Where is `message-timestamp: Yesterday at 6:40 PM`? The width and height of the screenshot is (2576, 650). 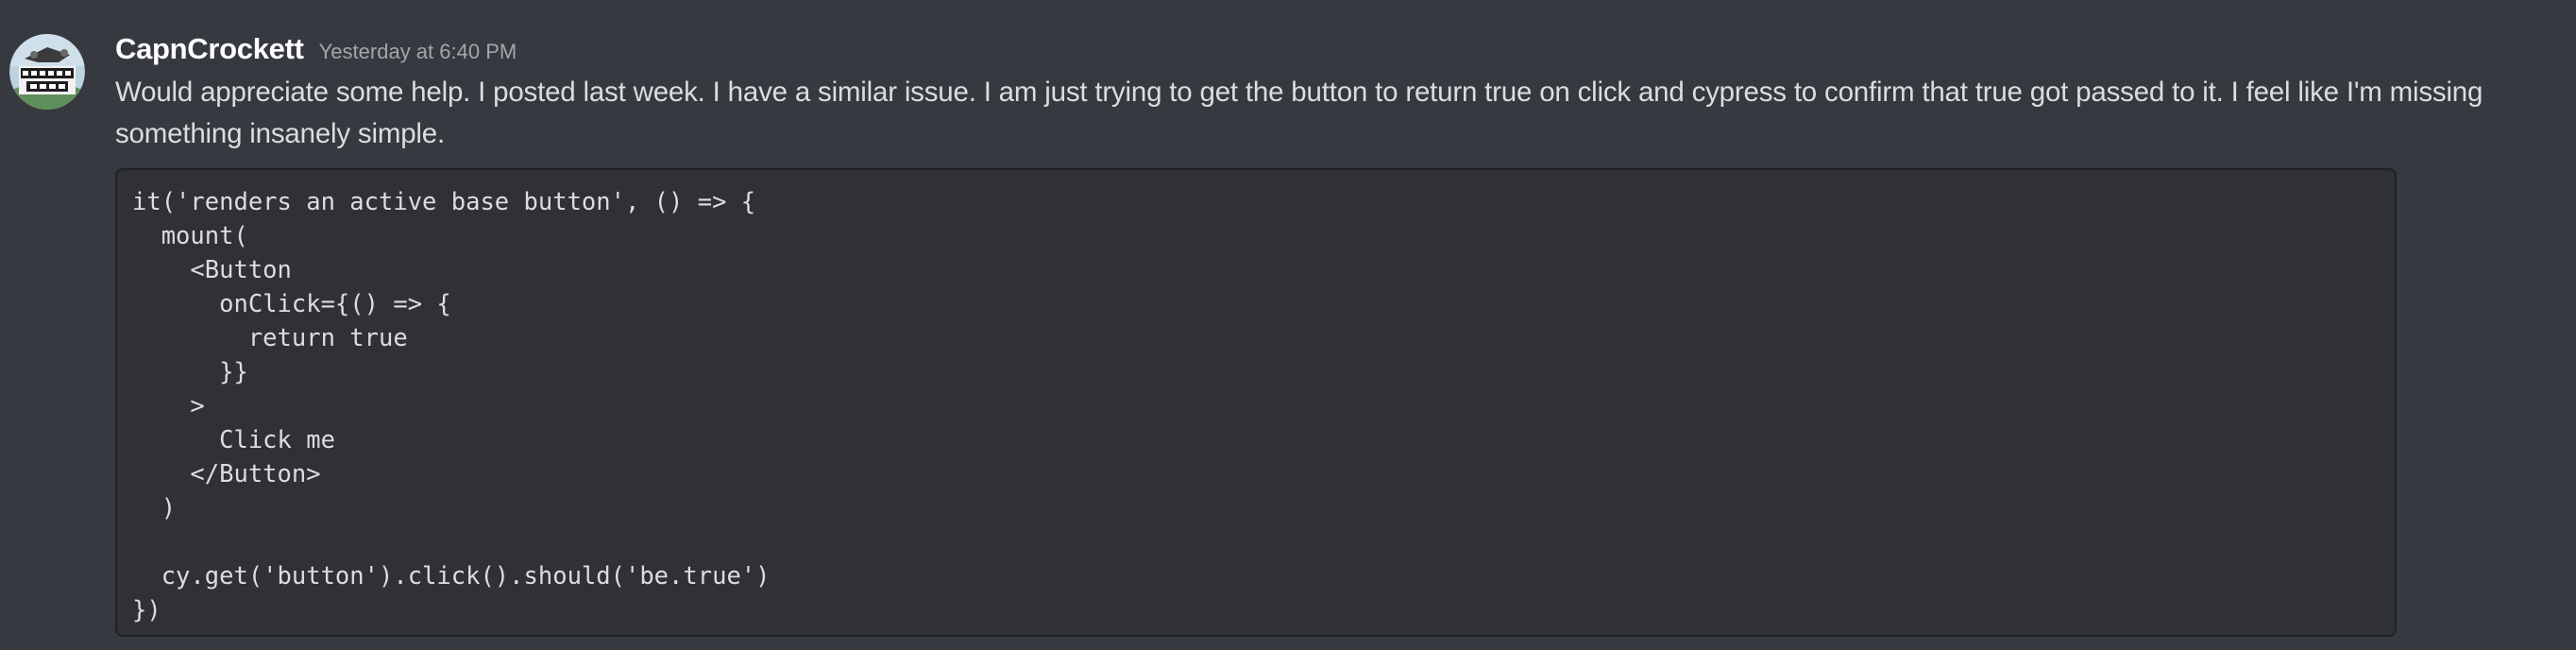 message-timestamp: Yesterday at 6:40 PM is located at coordinates (417, 52).